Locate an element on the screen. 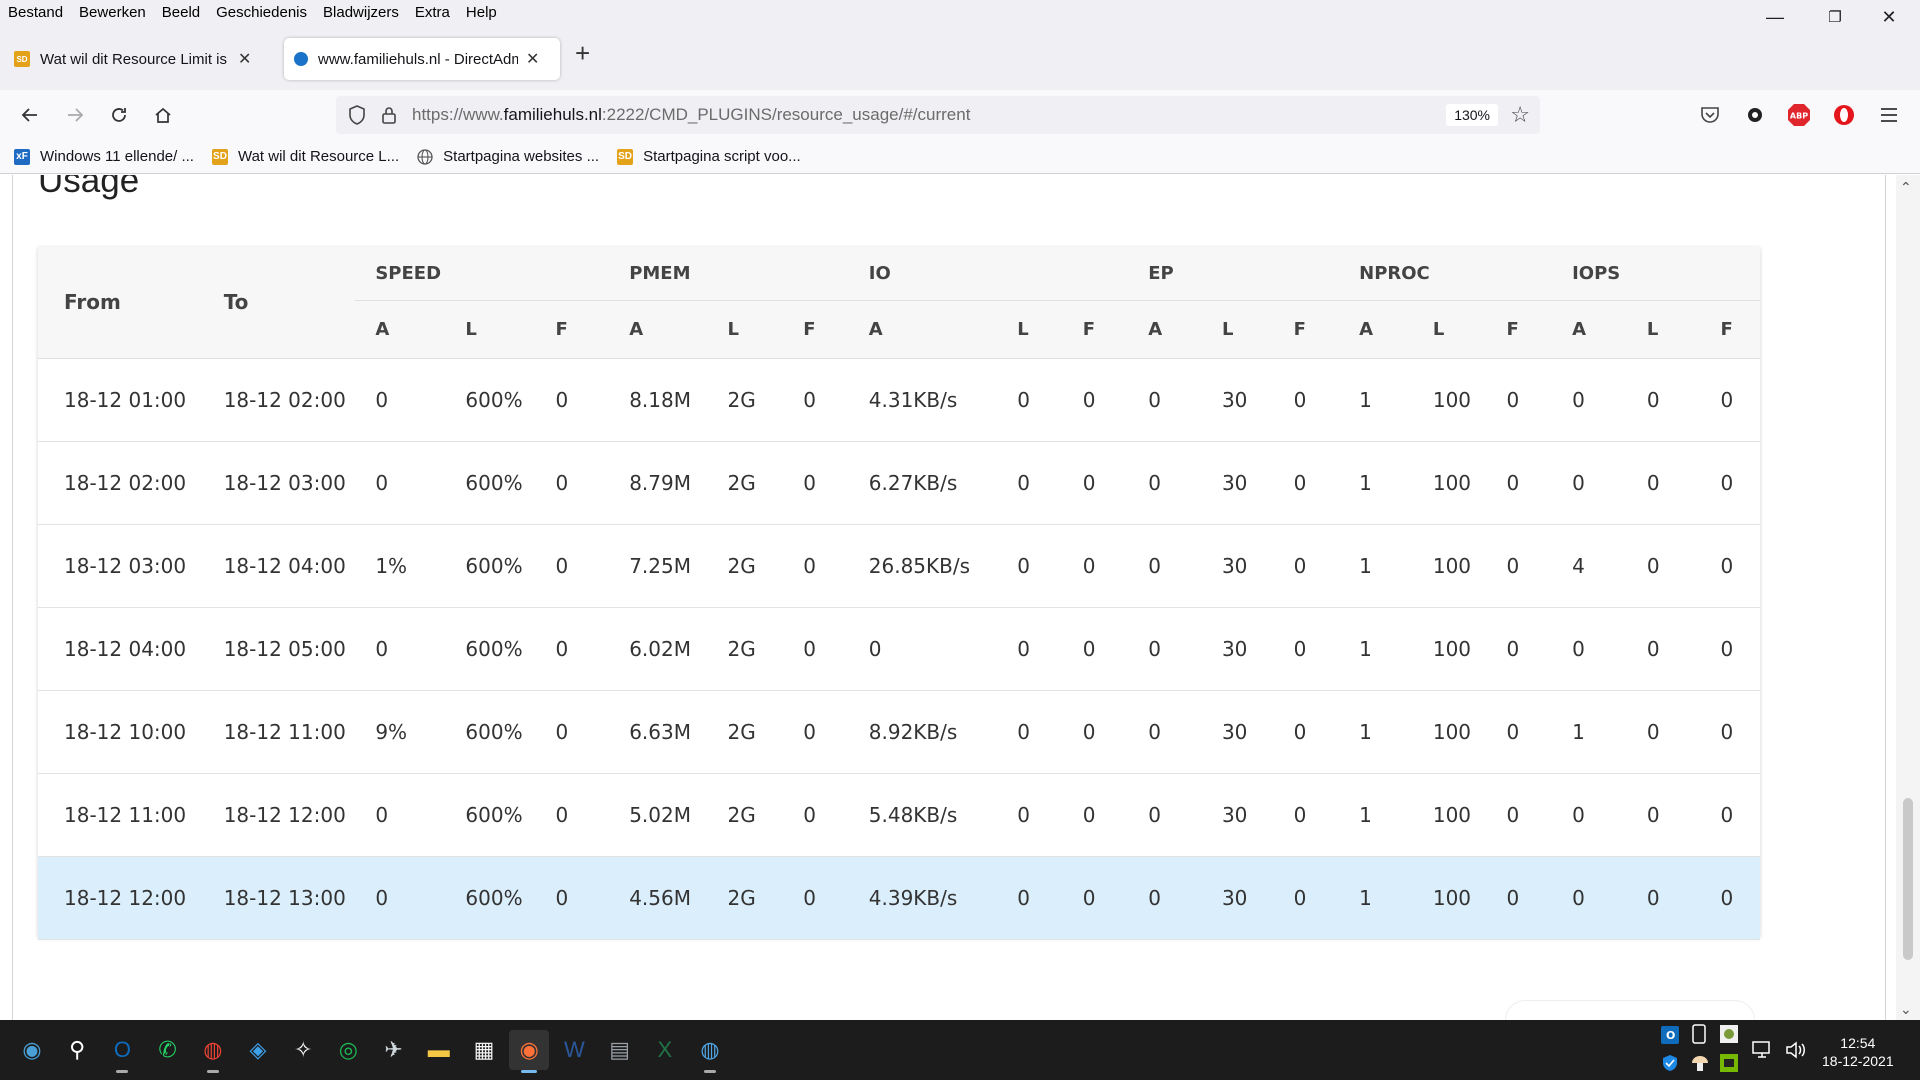  reload-button is located at coordinates (119, 115).